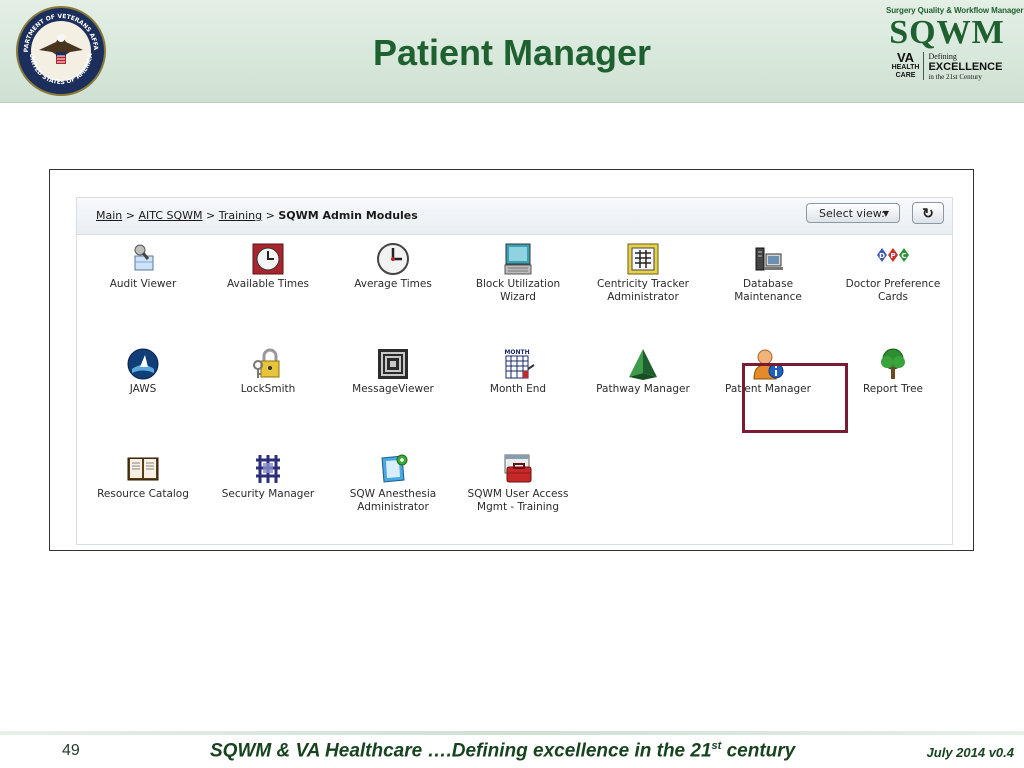 The height and width of the screenshot is (768, 1024). Describe the element at coordinates (393, 389) in the screenshot. I see `module-label: MessageViewer` at that location.